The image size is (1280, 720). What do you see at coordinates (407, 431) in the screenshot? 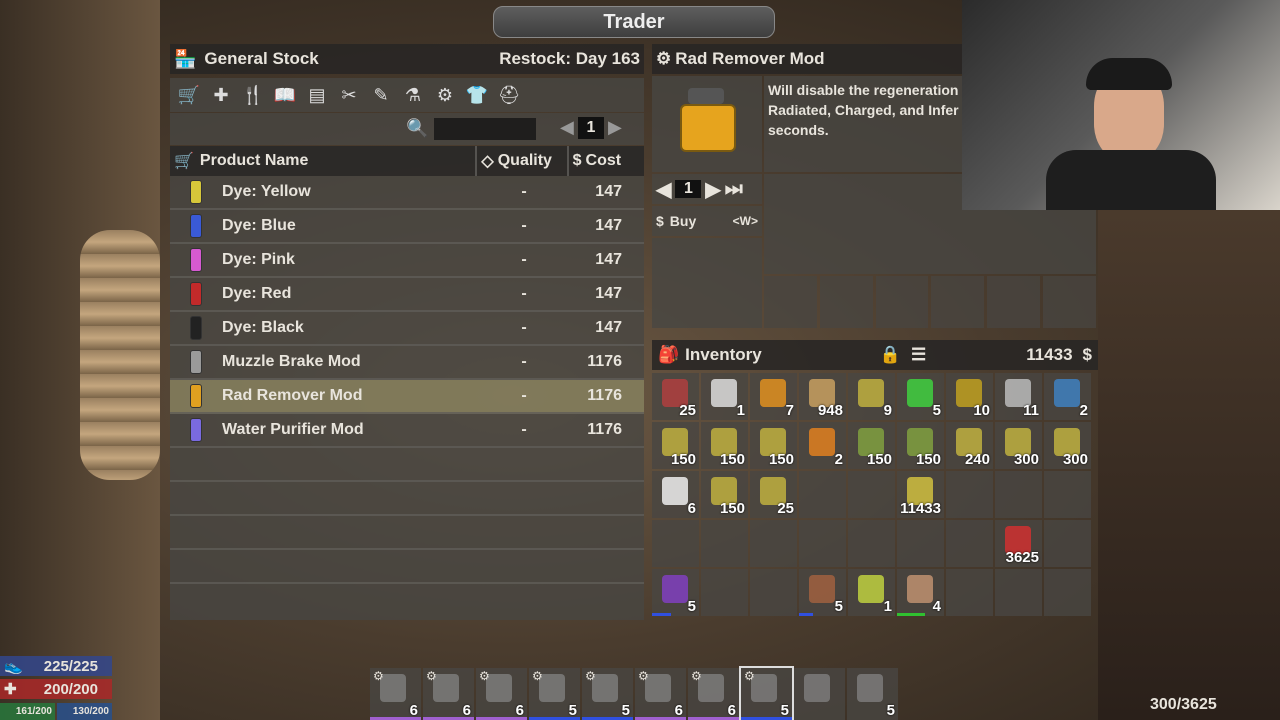
I see `product-row: Water Purifier Mod - 1176` at bounding box center [407, 431].